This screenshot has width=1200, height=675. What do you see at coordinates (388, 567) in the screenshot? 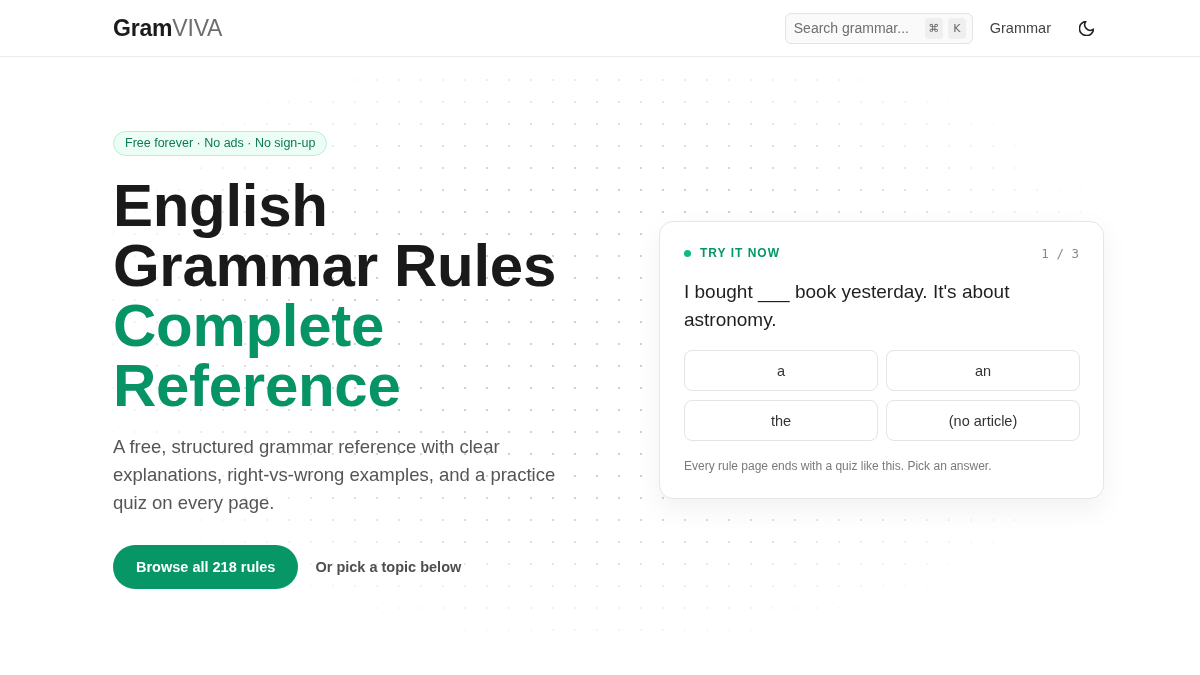
I see `topic-link: Or pick a topic below` at bounding box center [388, 567].